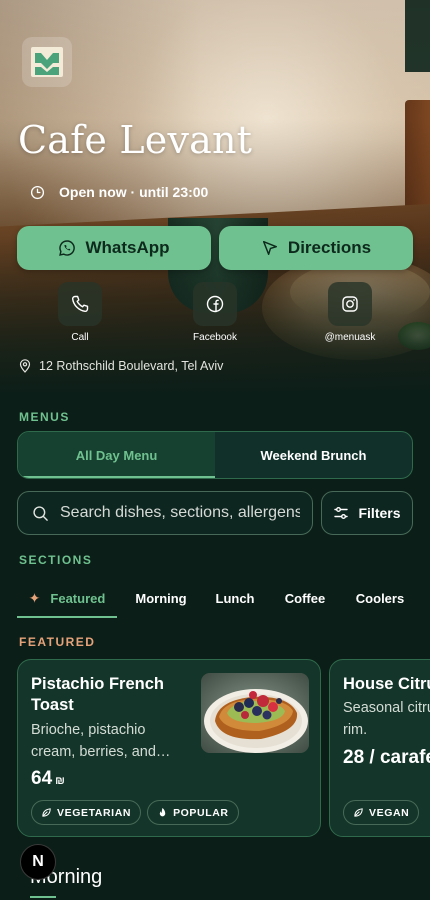  Describe the element at coordinates (60, 781) in the screenshot. I see `currency-symbol: ₪` at that location.